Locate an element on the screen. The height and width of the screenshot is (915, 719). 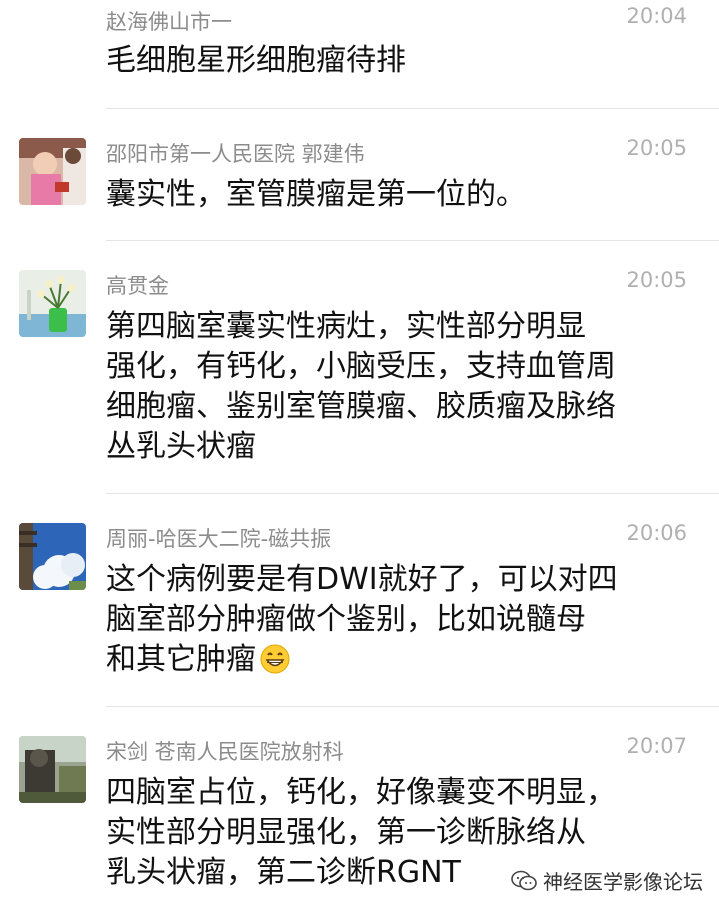
sender-name: 周丽-哈医大二院-磁共振 is located at coordinates (218, 538).